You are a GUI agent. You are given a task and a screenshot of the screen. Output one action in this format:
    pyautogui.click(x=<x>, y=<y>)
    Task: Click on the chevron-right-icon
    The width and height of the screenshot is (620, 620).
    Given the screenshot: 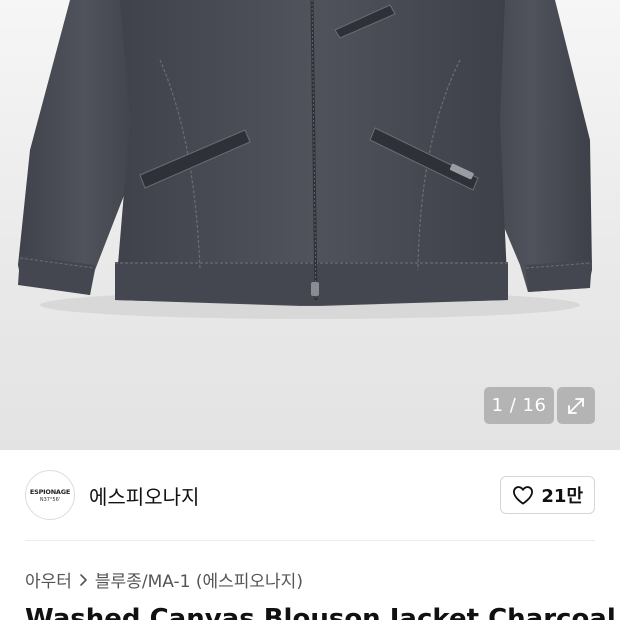 What is the action you would take?
    pyautogui.click(x=83, y=580)
    